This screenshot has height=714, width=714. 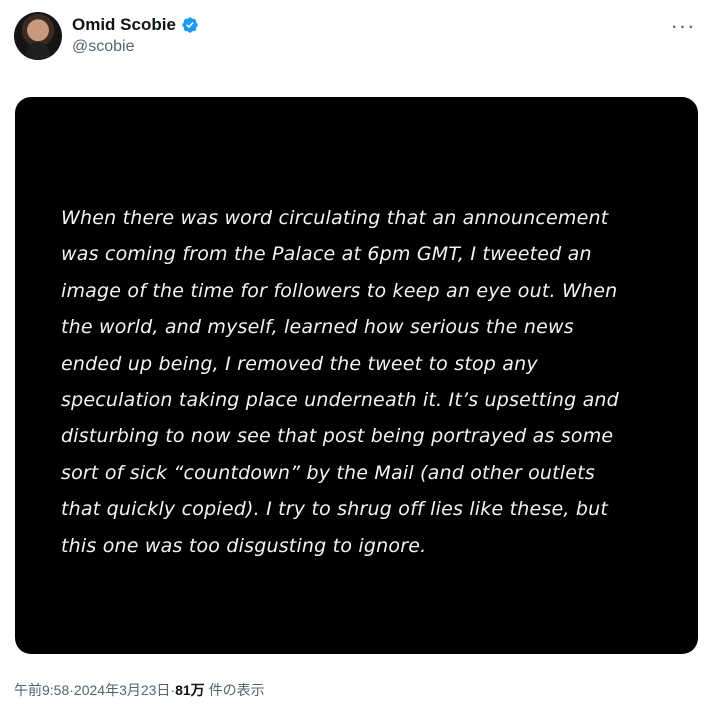 I want to click on tweet-meta: 午前9:58 · 2024年3月23日 · 81万 件の表示, so click(x=139, y=690).